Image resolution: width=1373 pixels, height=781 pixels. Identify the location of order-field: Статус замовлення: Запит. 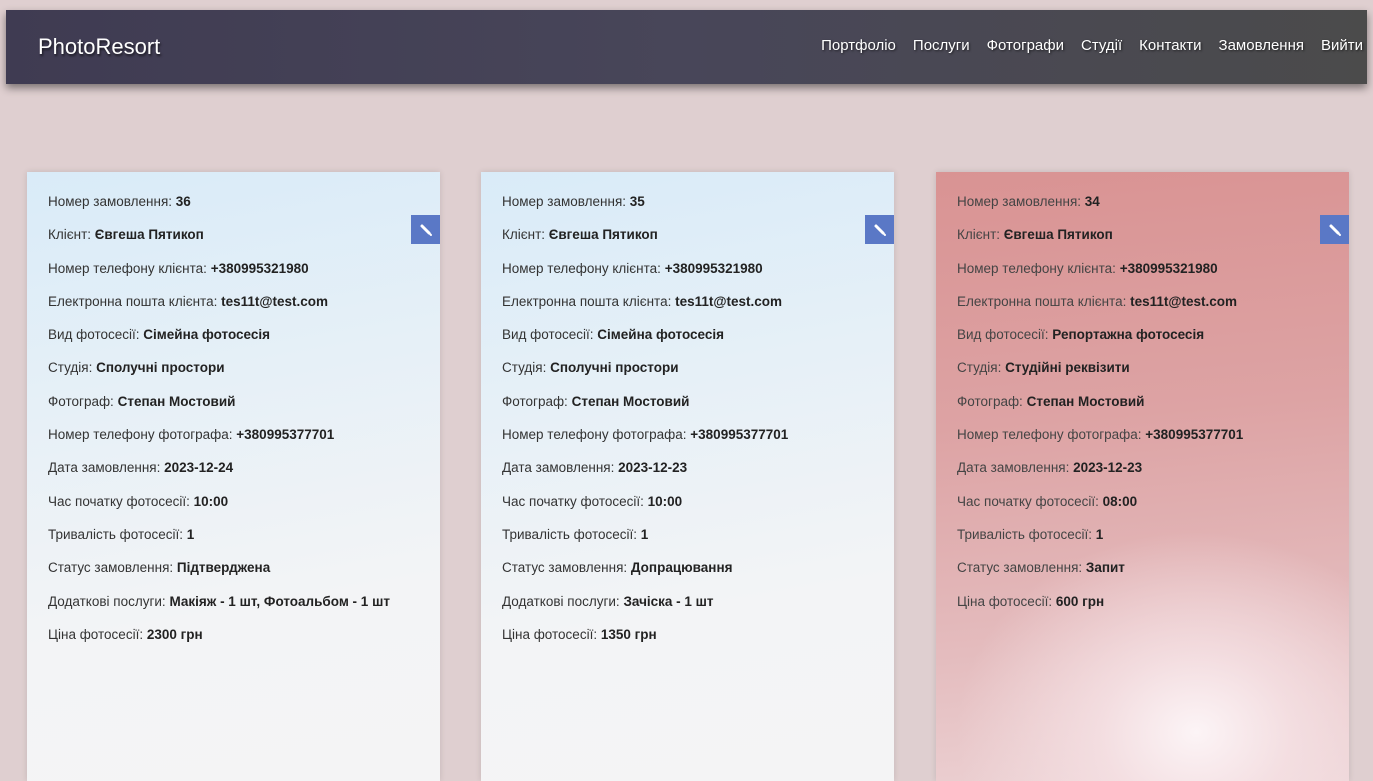
(1100, 576).